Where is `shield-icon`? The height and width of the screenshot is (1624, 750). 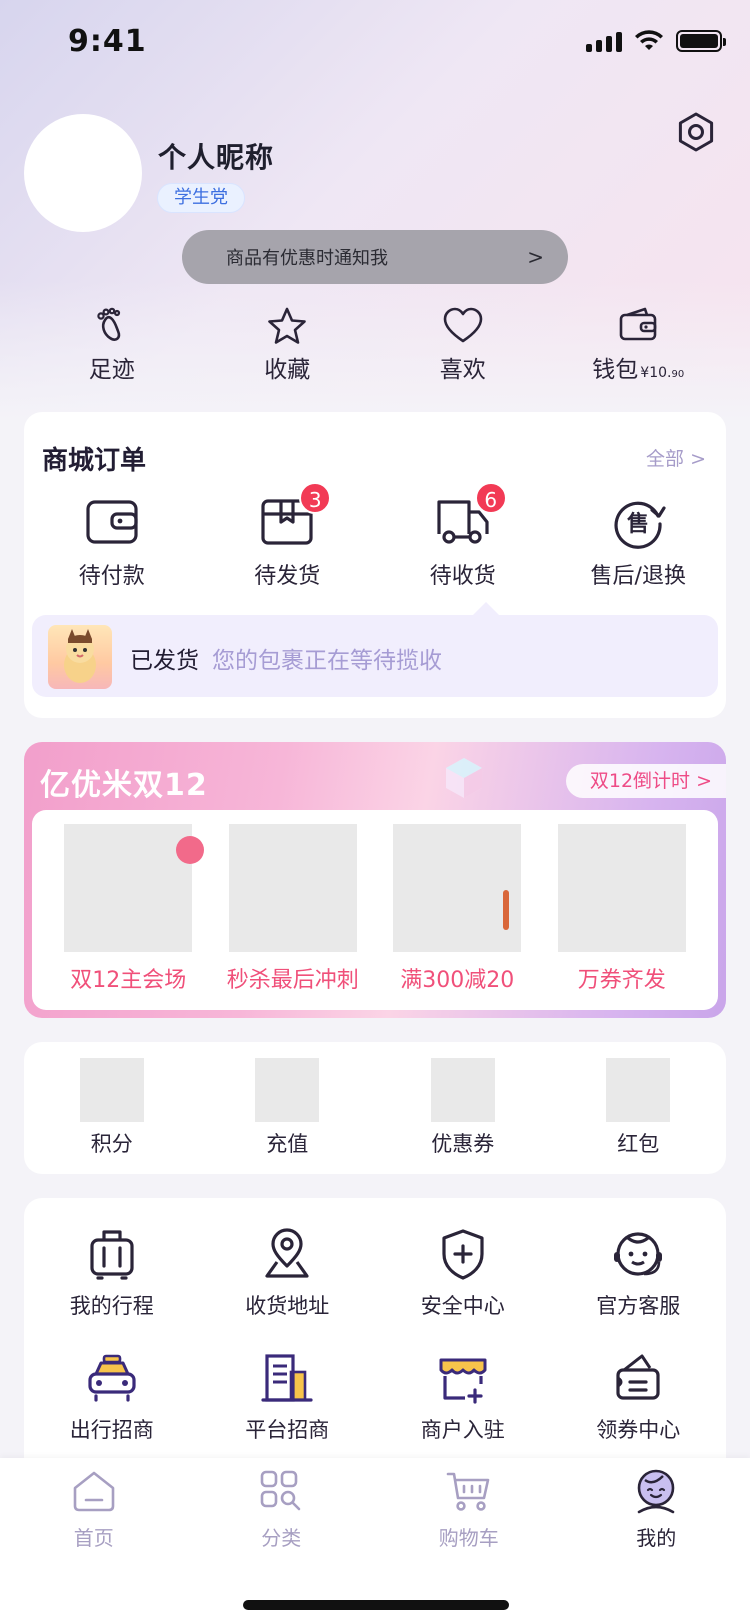 shield-icon is located at coordinates (463, 1254).